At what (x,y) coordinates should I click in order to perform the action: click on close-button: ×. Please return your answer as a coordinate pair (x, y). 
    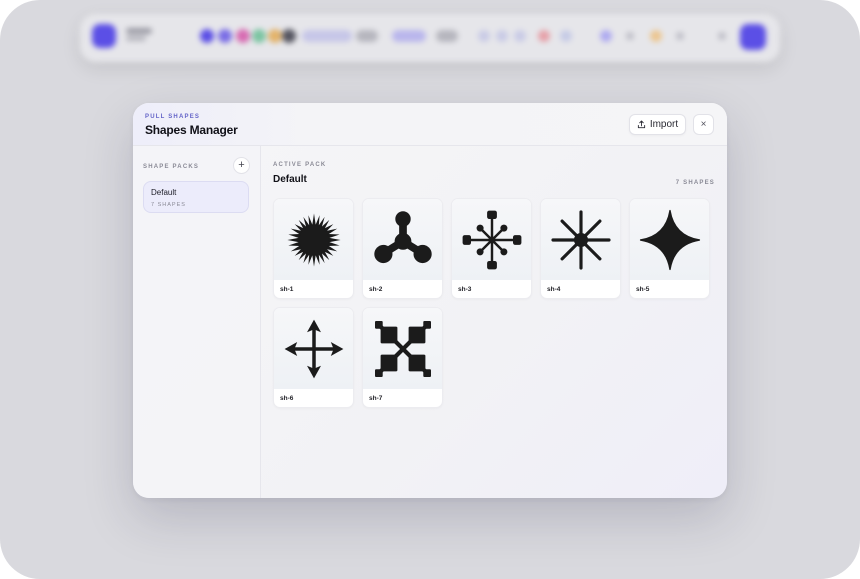
    Looking at the image, I should click on (703, 124).